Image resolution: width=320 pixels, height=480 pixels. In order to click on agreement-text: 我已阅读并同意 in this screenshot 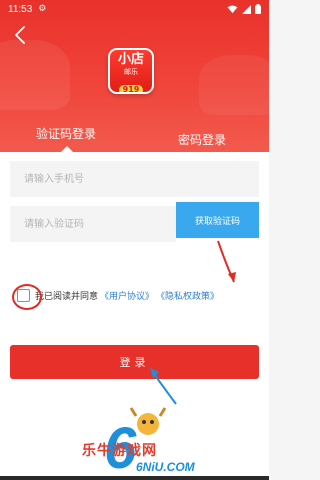, I will do `click(67, 297)`.